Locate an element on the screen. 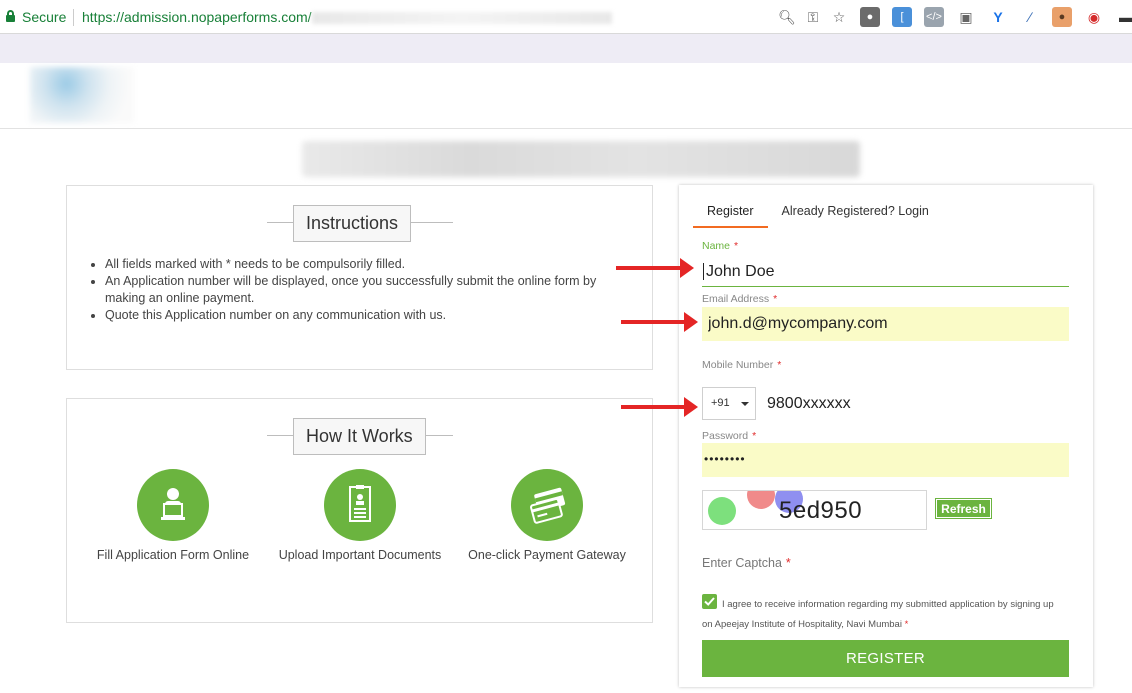 This screenshot has width=1132, height=693. site-header is located at coordinates (566, 96).